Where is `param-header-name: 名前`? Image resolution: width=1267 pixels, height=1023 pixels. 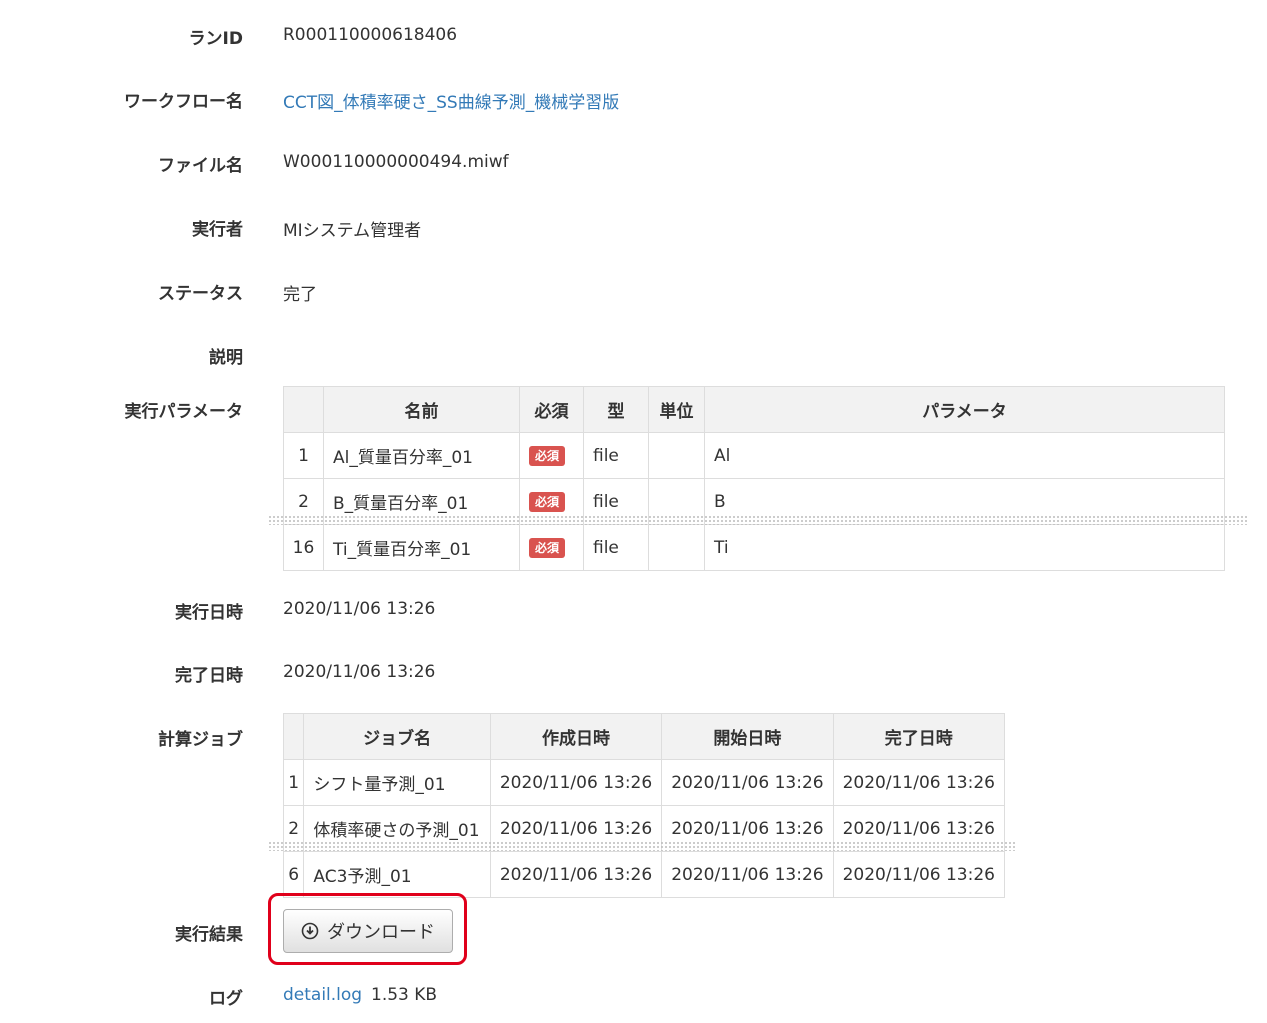 param-header-name: 名前 is located at coordinates (421, 409).